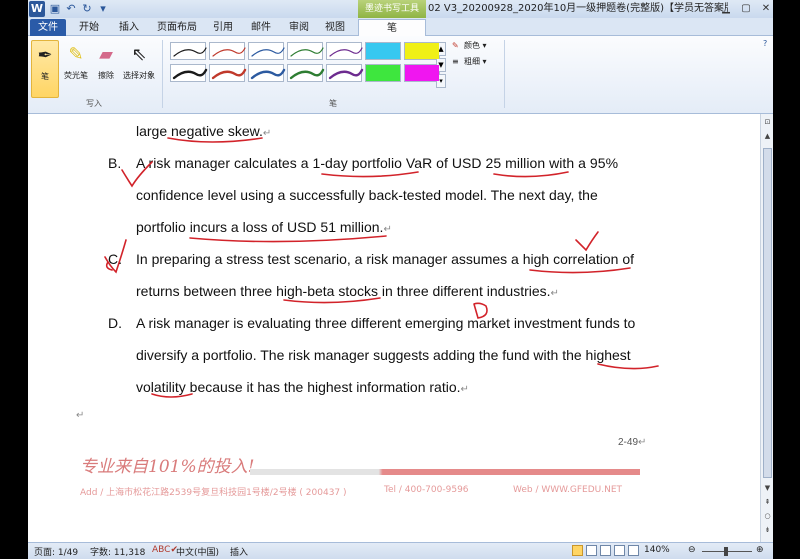 The width and height of the screenshot is (800, 559). What do you see at coordinates (344, 51) in the screenshot?
I see `pen-style-purple-fine` at bounding box center [344, 51].